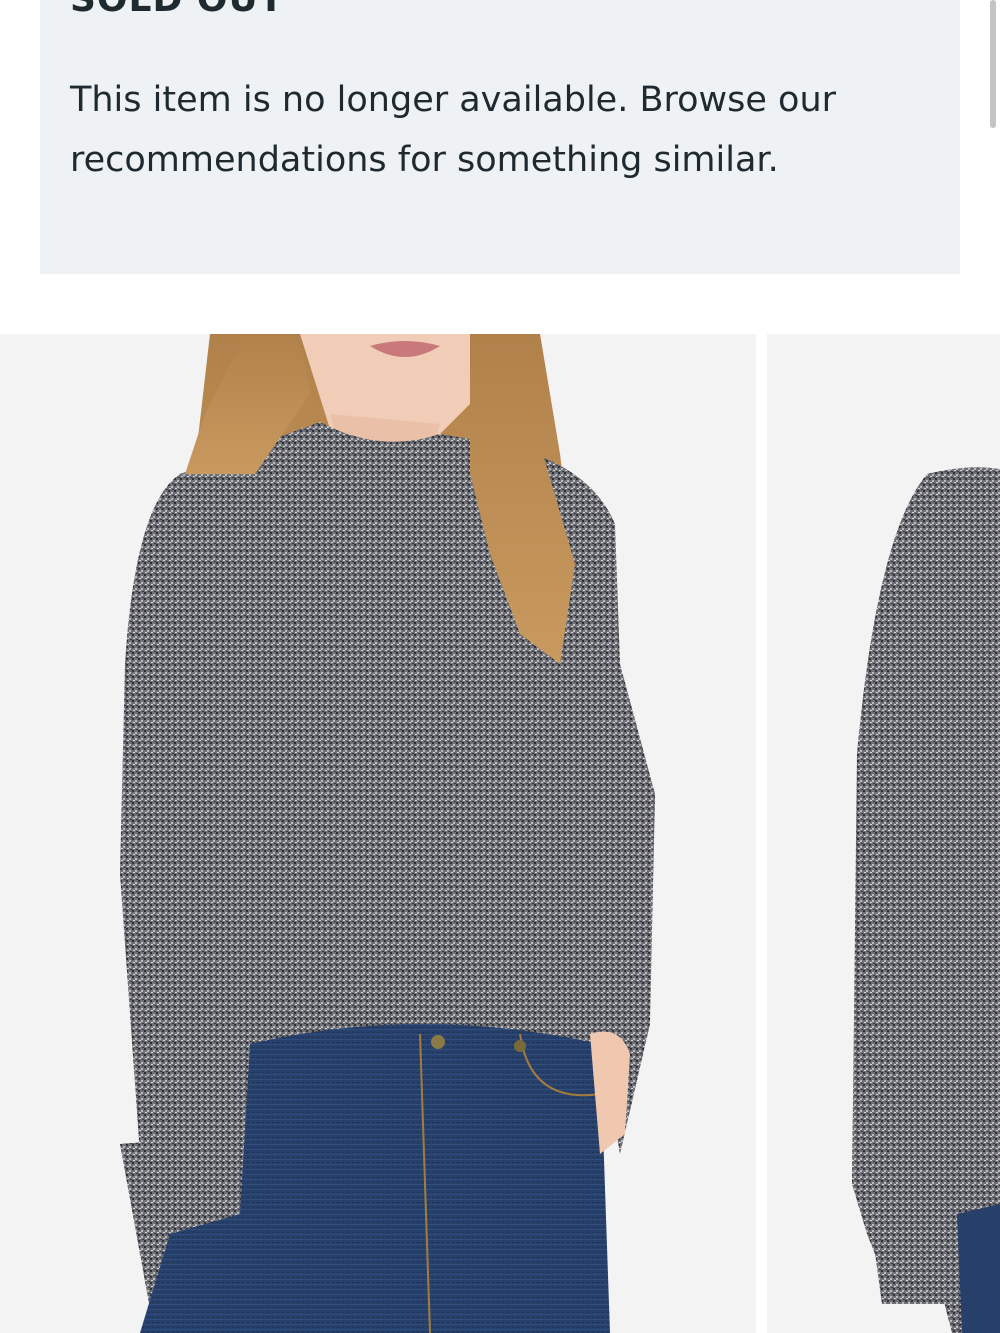 This screenshot has height=1333, width=1000. Describe the element at coordinates (500, 11) in the screenshot. I see `sold-out-title: SOLD OUT` at that location.